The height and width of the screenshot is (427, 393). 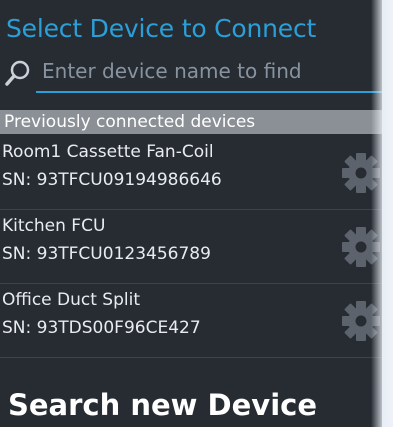 I want to click on search-new-device-area: Search new Device, so click(x=191, y=398).